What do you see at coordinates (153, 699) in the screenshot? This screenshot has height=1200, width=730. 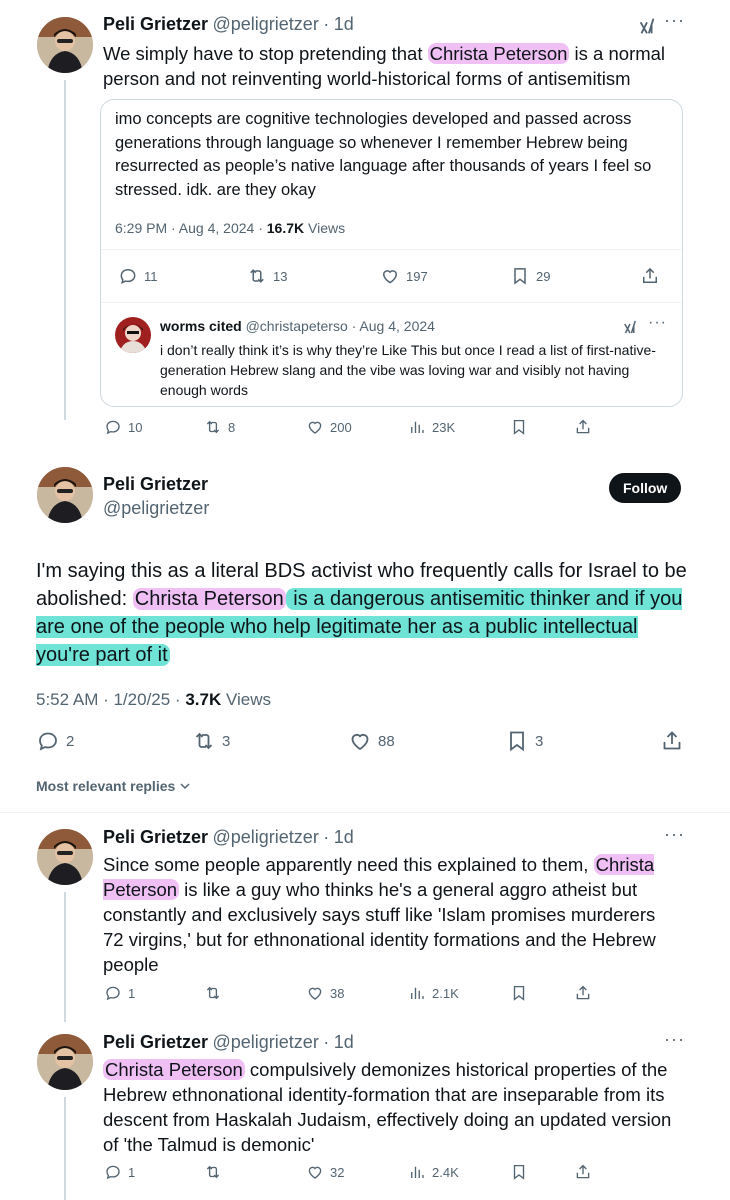 I see `main-meta: 5:52 AM · 1/20/25 · 3.7K Views` at bounding box center [153, 699].